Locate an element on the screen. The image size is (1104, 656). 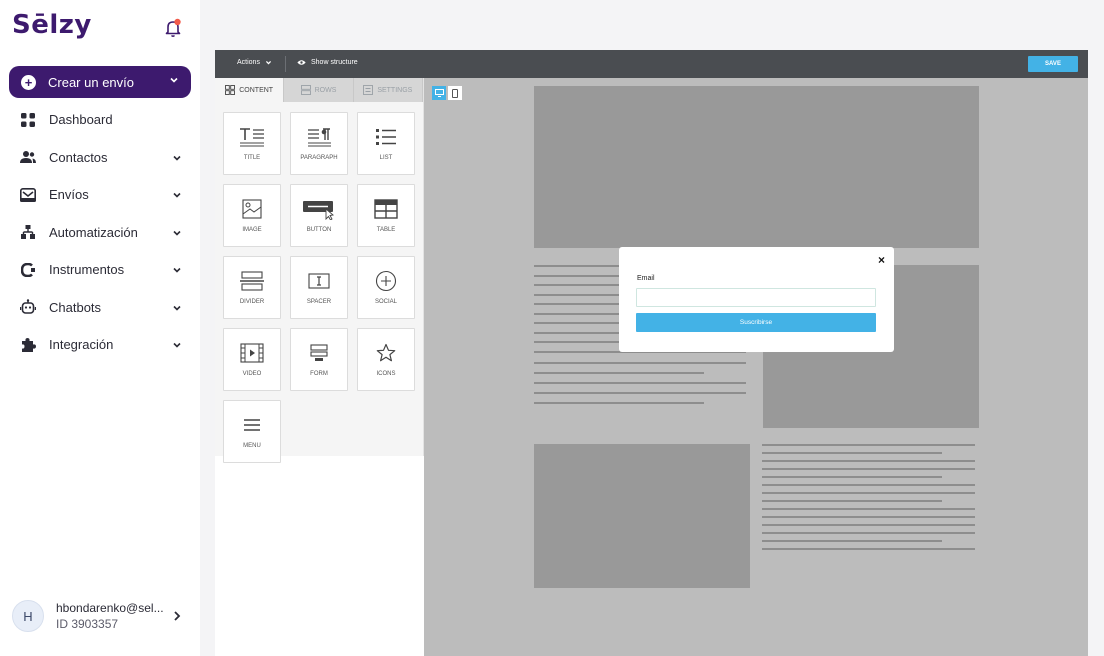
tile-divider: DIVIDER is located at coordinates (252, 287).